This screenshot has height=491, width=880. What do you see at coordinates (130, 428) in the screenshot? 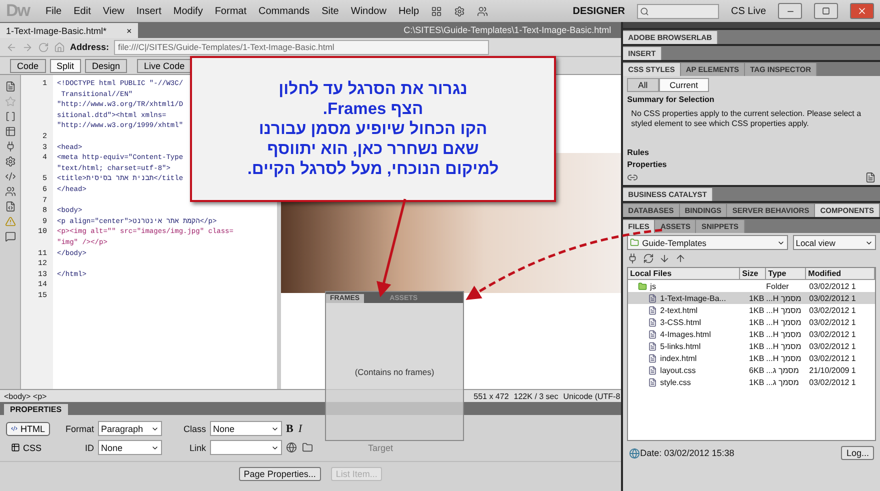
I see `format-select: Paragraph` at bounding box center [130, 428].